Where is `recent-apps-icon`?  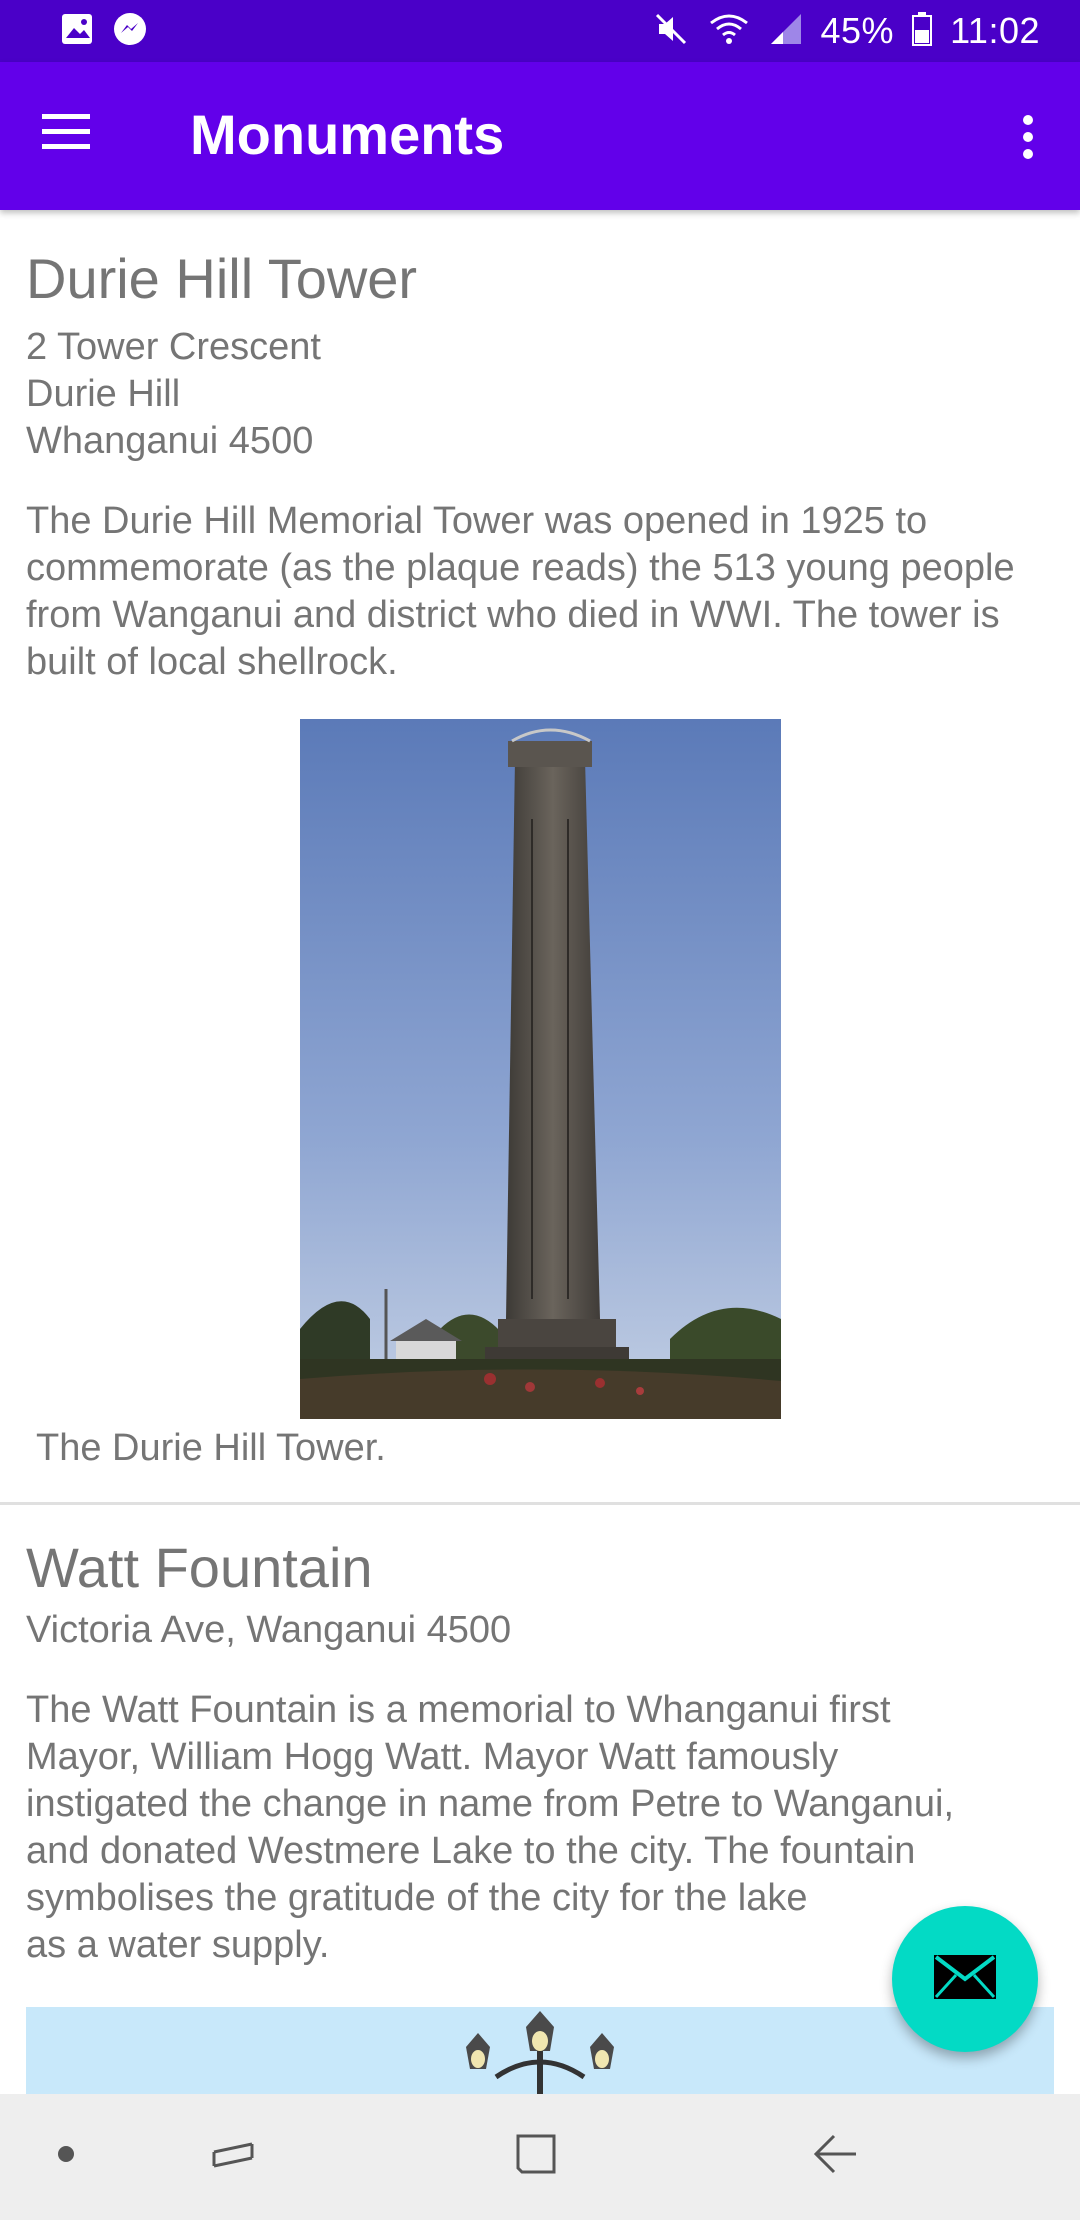 recent-apps-icon is located at coordinates (233, 2157).